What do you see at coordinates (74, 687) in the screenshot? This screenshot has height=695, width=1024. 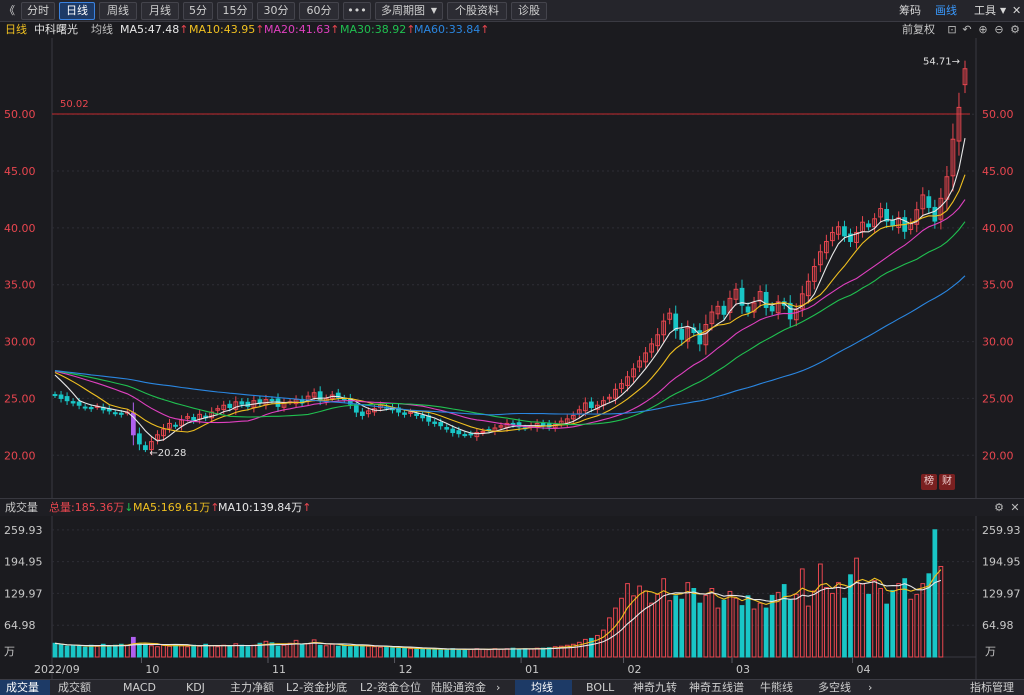 I see `tab-turnover: 成交额` at bounding box center [74, 687].